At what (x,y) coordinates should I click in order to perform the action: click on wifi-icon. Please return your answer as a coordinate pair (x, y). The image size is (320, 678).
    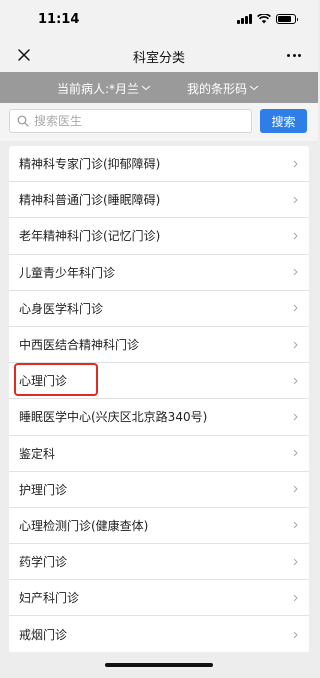
    Looking at the image, I should click on (264, 19).